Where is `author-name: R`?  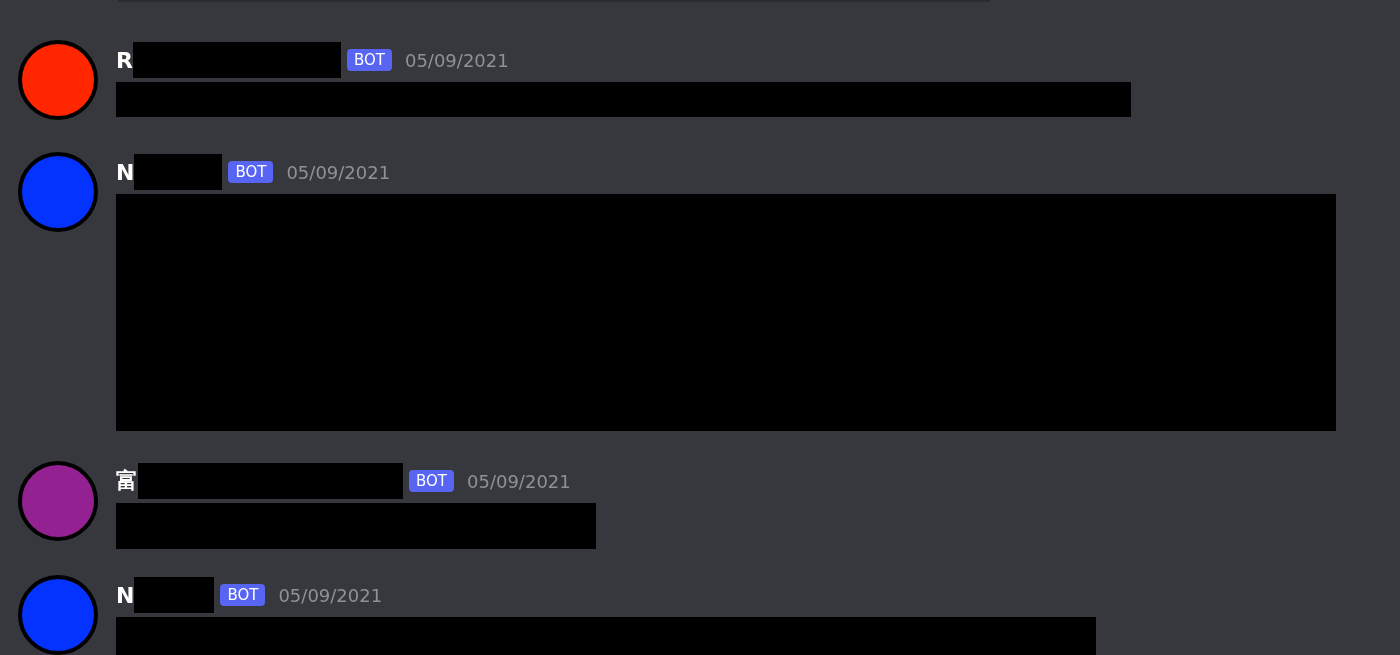
author-name: R is located at coordinates (124, 60).